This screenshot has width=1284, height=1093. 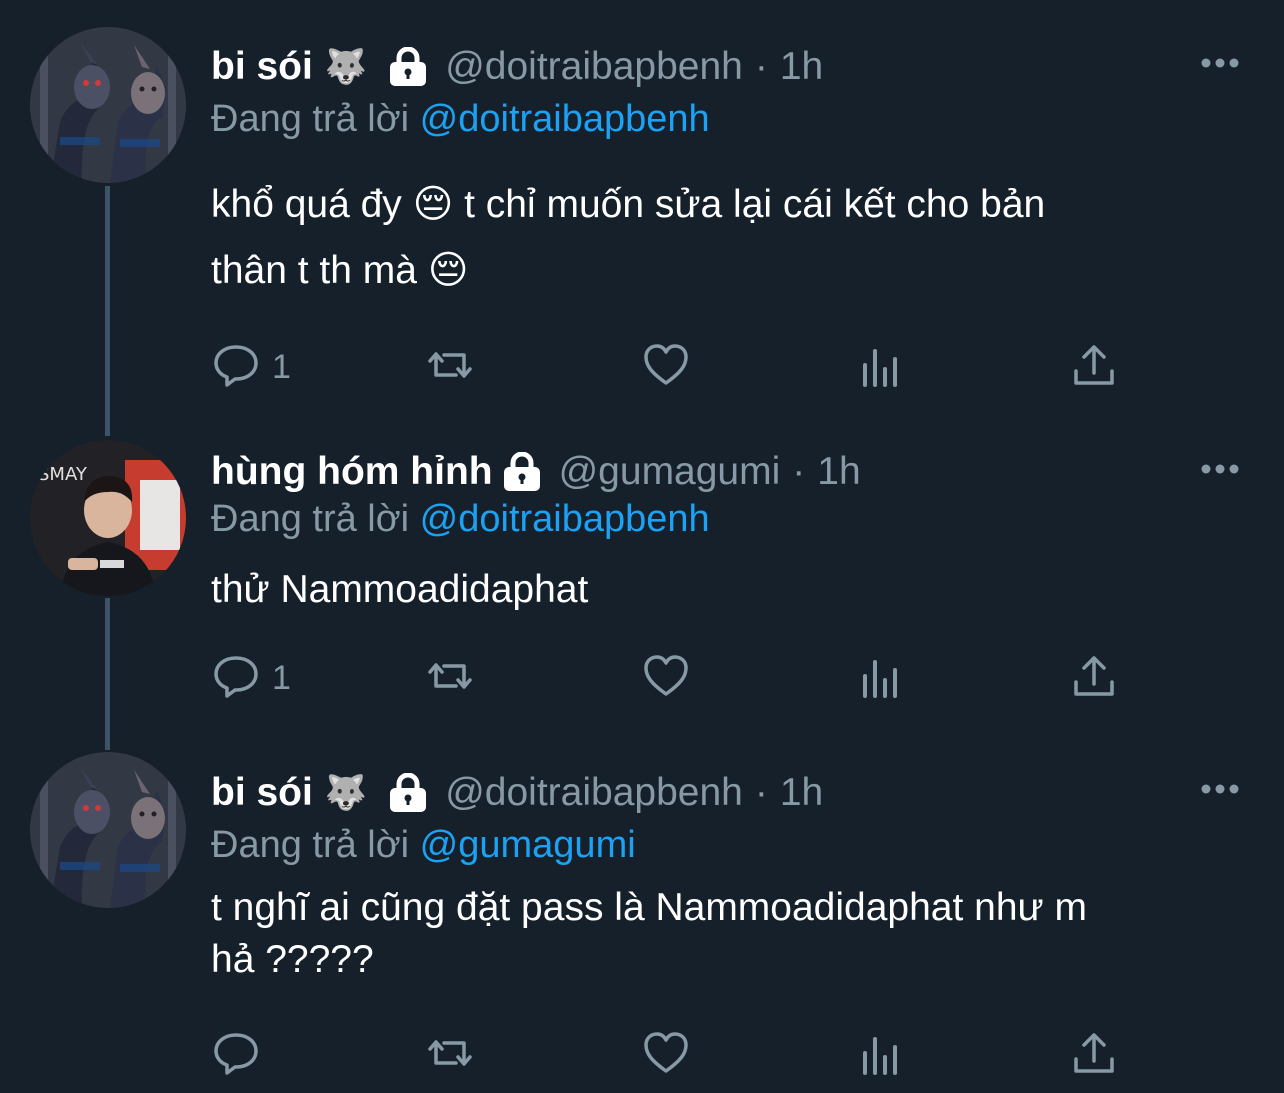 What do you see at coordinates (108, 518) in the screenshot?
I see `person-avatar-icon: SMAY` at bounding box center [108, 518].